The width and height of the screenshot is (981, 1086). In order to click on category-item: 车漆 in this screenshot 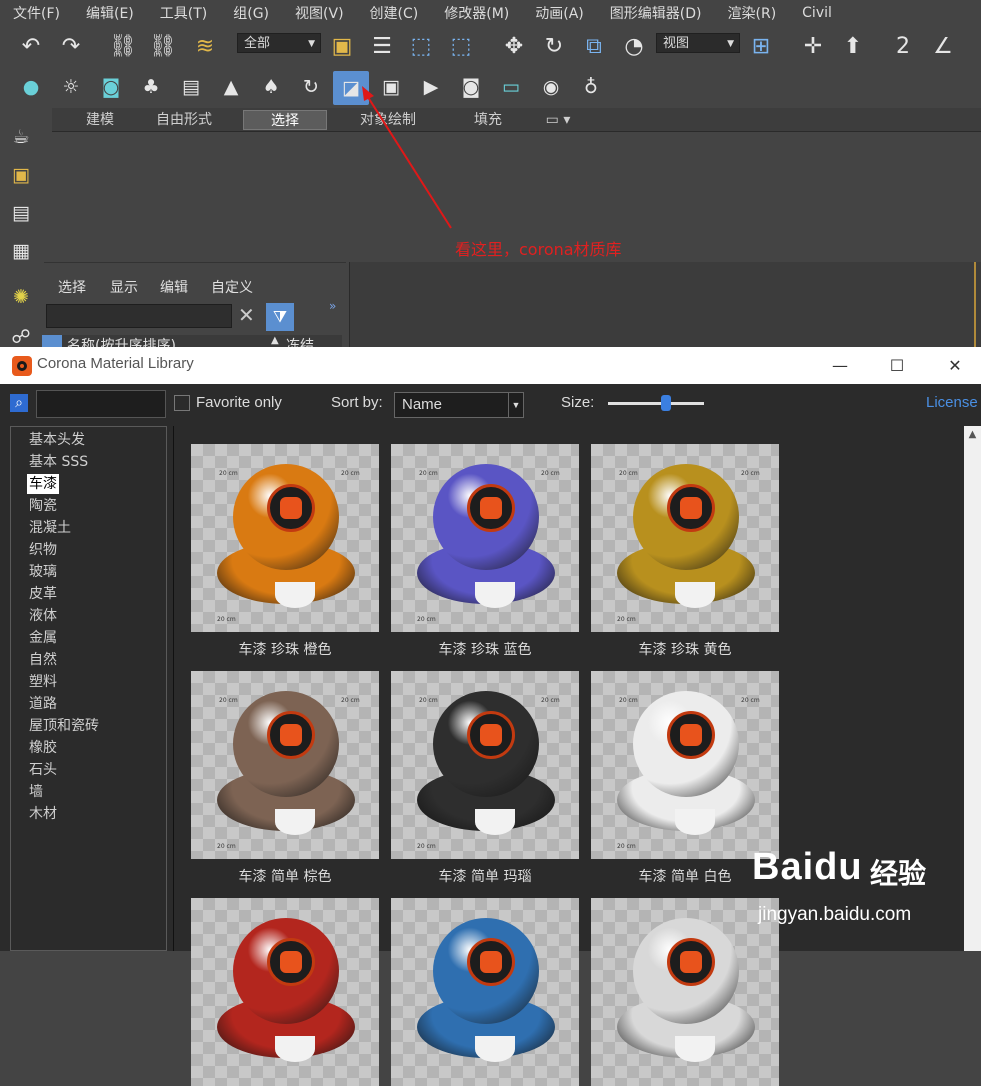, I will do `click(43, 484)`.